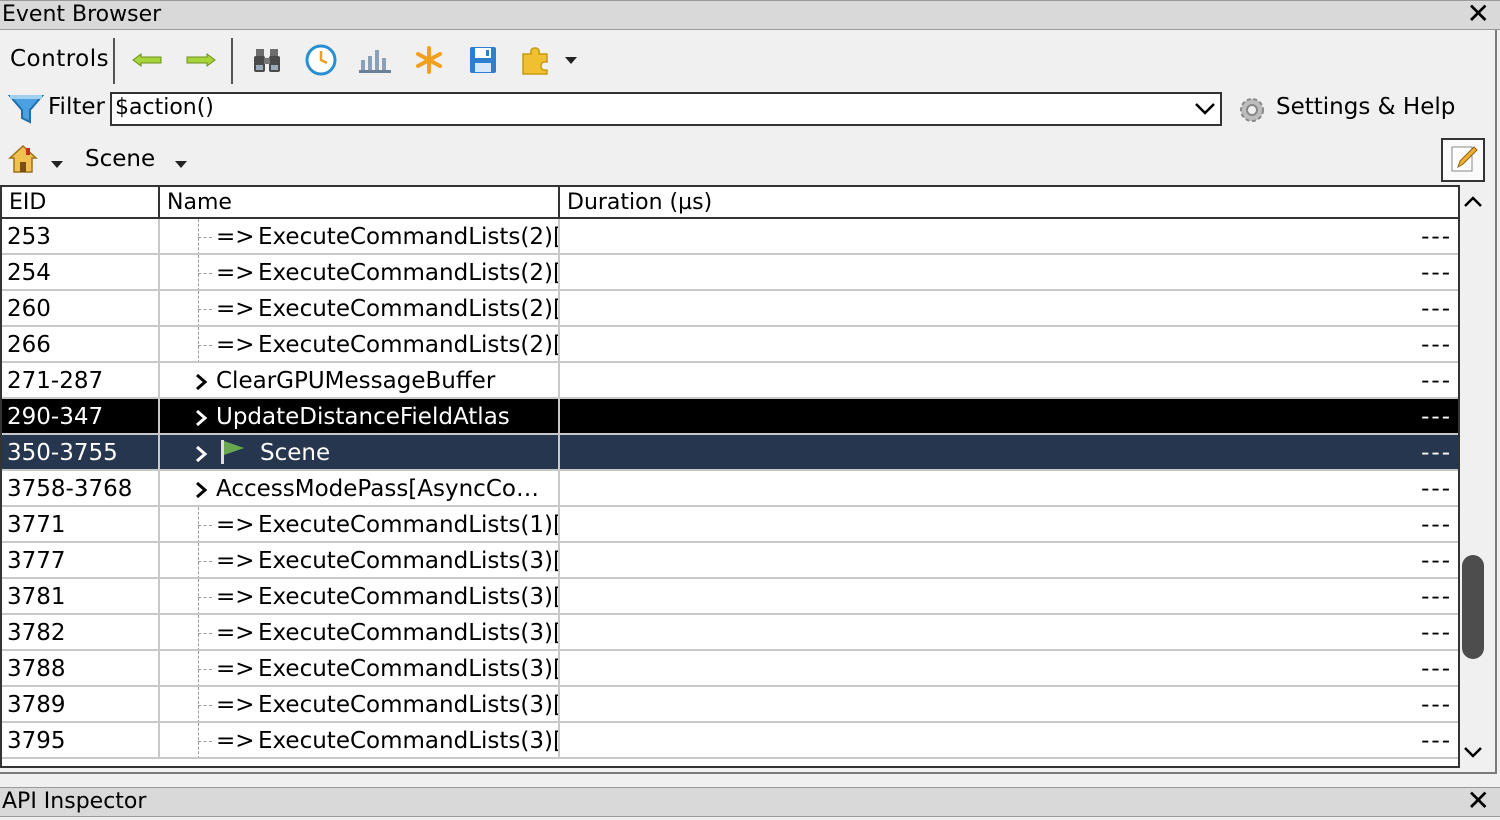 The image size is (1500, 820). What do you see at coordinates (232, 61) in the screenshot?
I see `toolbar-separator` at bounding box center [232, 61].